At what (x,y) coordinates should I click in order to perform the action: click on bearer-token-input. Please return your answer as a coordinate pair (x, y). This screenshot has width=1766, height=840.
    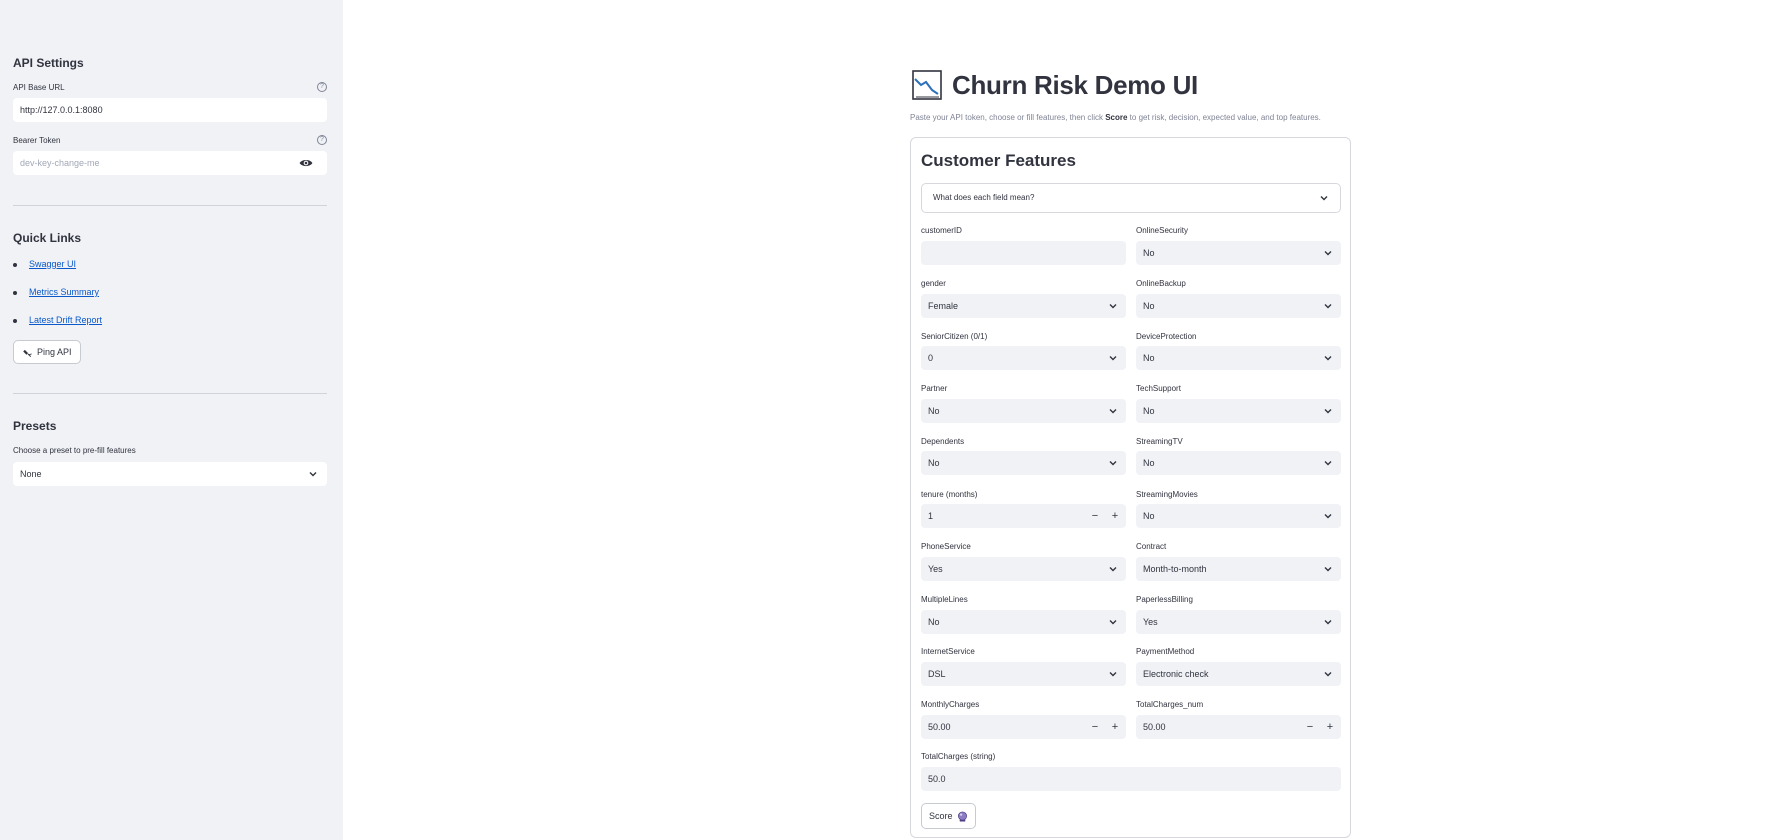
    Looking at the image, I should click on (170, 163).